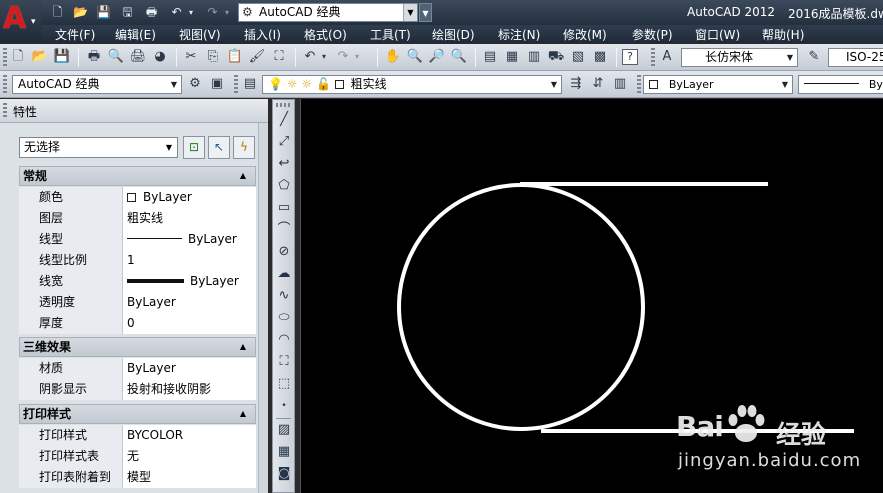  What do you see at coordinates (620, 84) in the screenshot?
I see `layer-state-icon: ▥` at bounding box center [620, 84].